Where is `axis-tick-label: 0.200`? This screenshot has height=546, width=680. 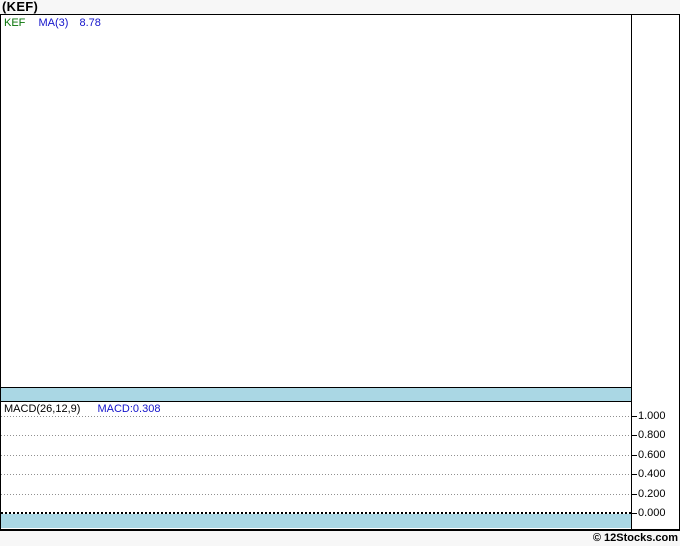 axis-tick-label: 0.200 is located at coordinates (652, 493).